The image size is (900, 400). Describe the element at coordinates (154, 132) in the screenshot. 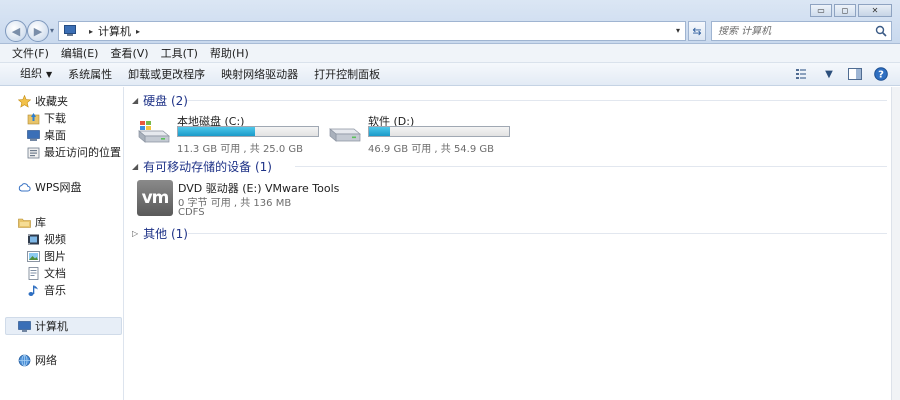

I see `windows-drive-icon` at that location.